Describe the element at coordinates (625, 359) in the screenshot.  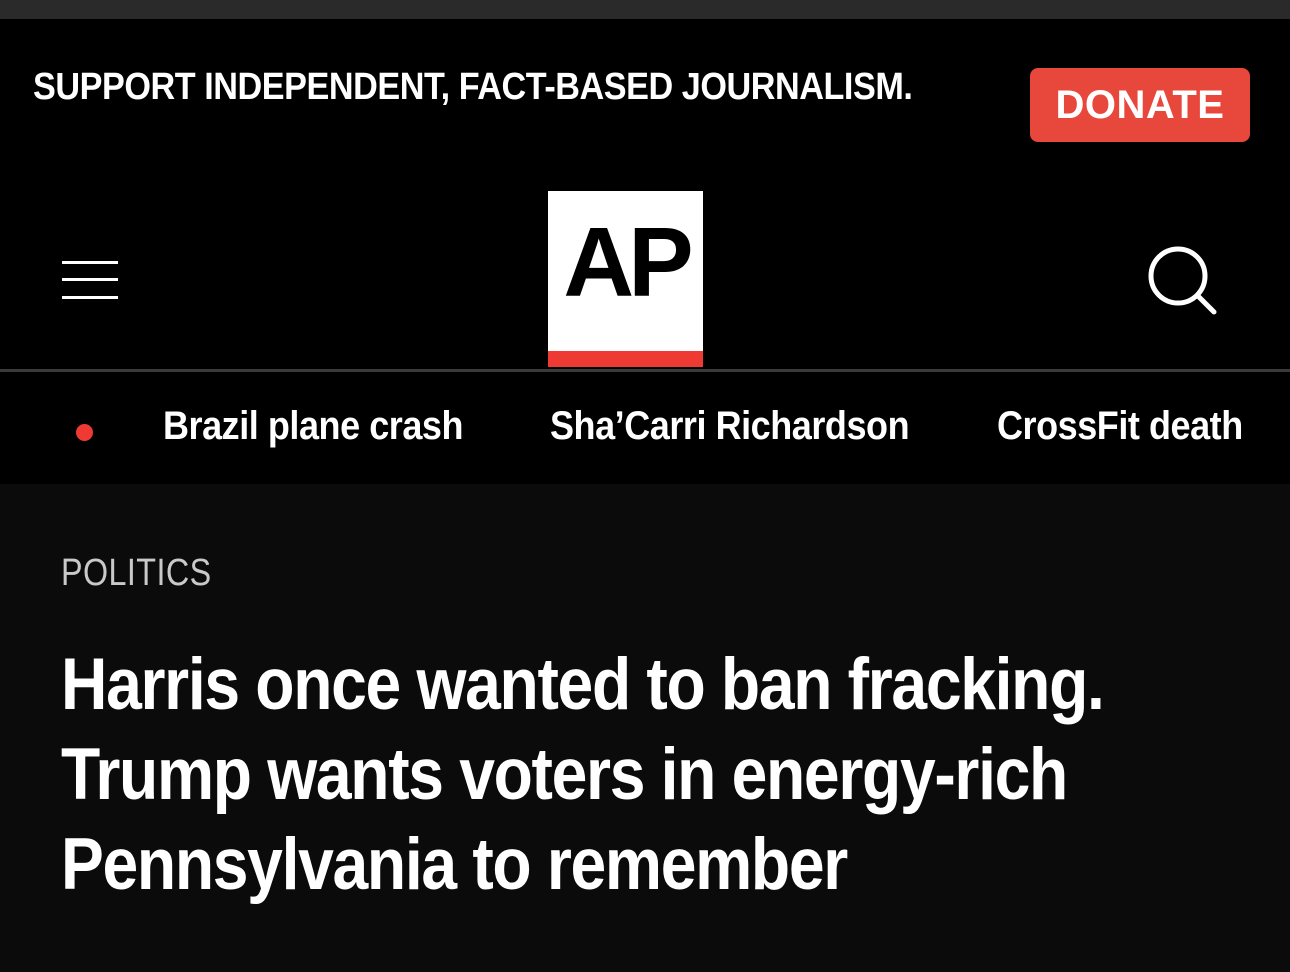
I see `logo-red-bar` at that location.